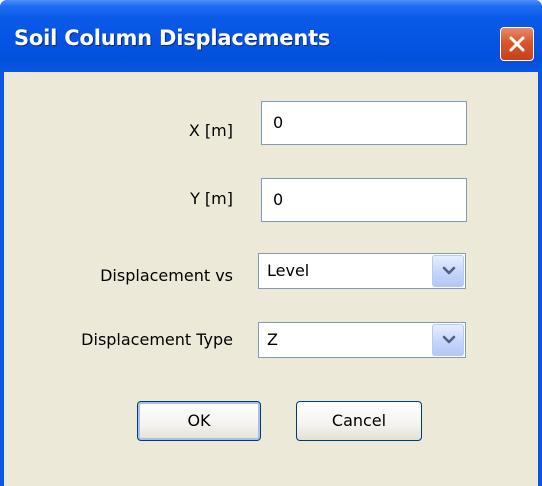 This screenshot has width=542, height=486. Describe the element at coordinates (210, 130) in the screenshot. I see `x-label: X [m]` at that location.